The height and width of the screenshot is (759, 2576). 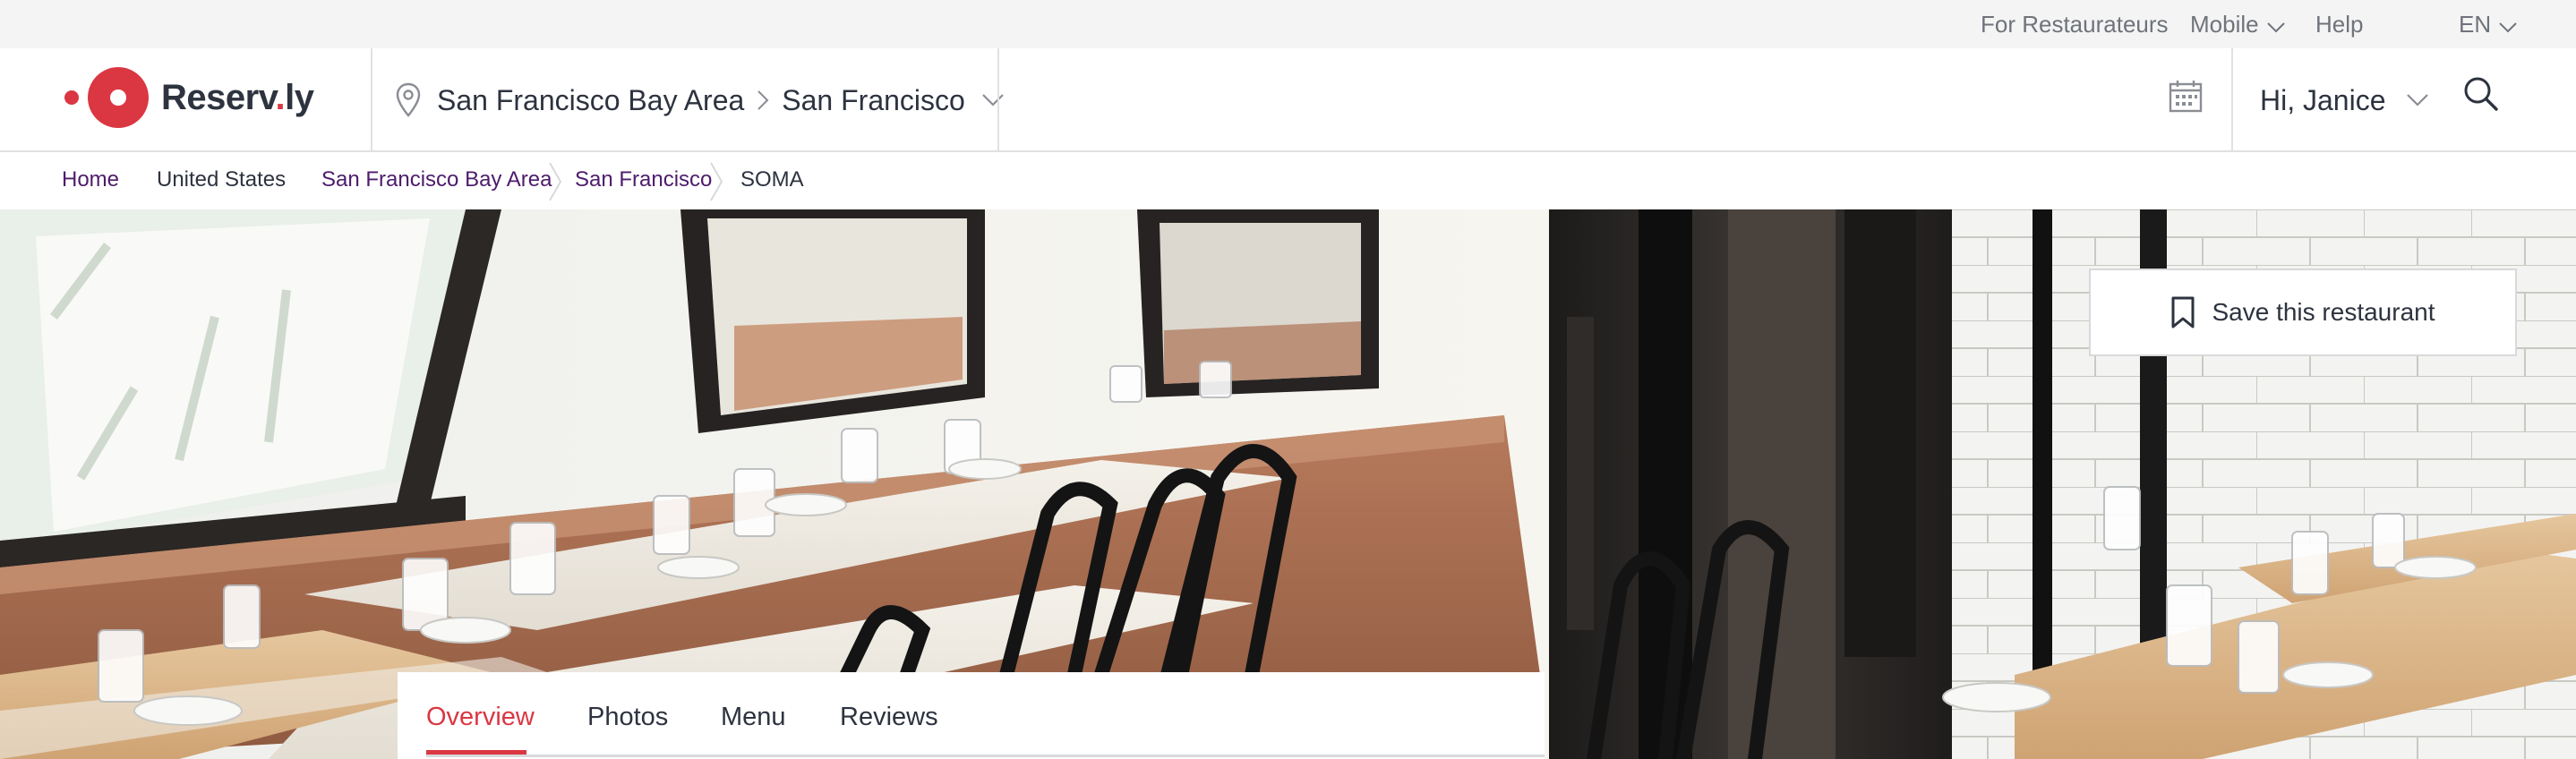 I want to click on help-link: Help, so click(x=2339, y=24).